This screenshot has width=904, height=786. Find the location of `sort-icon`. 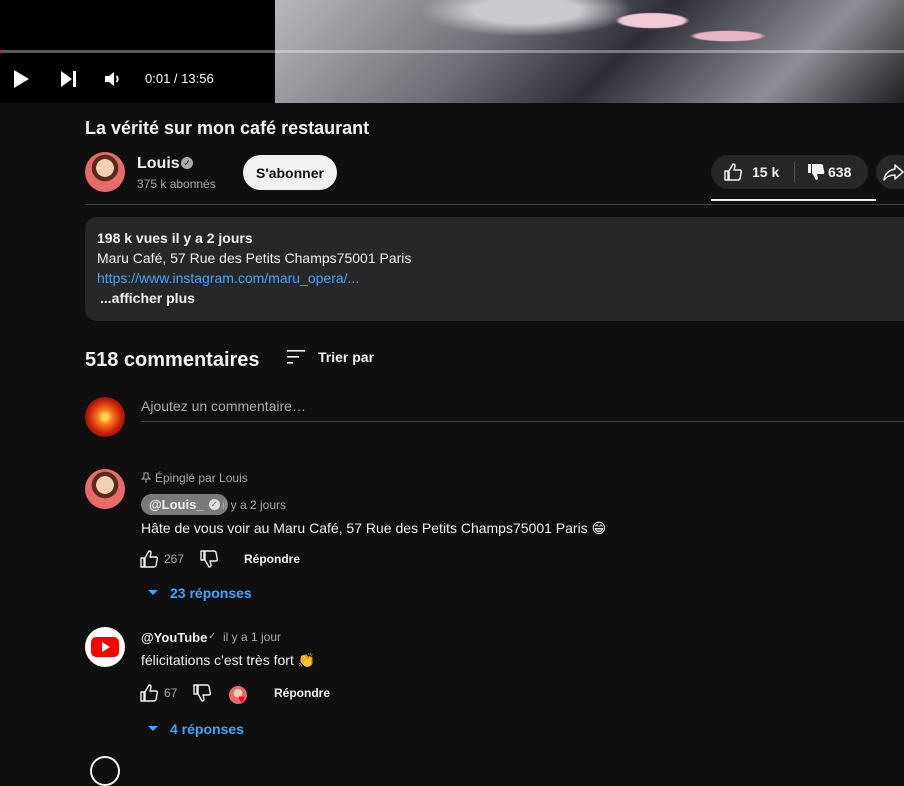

sort-icon is located at coordinates (296, 357).